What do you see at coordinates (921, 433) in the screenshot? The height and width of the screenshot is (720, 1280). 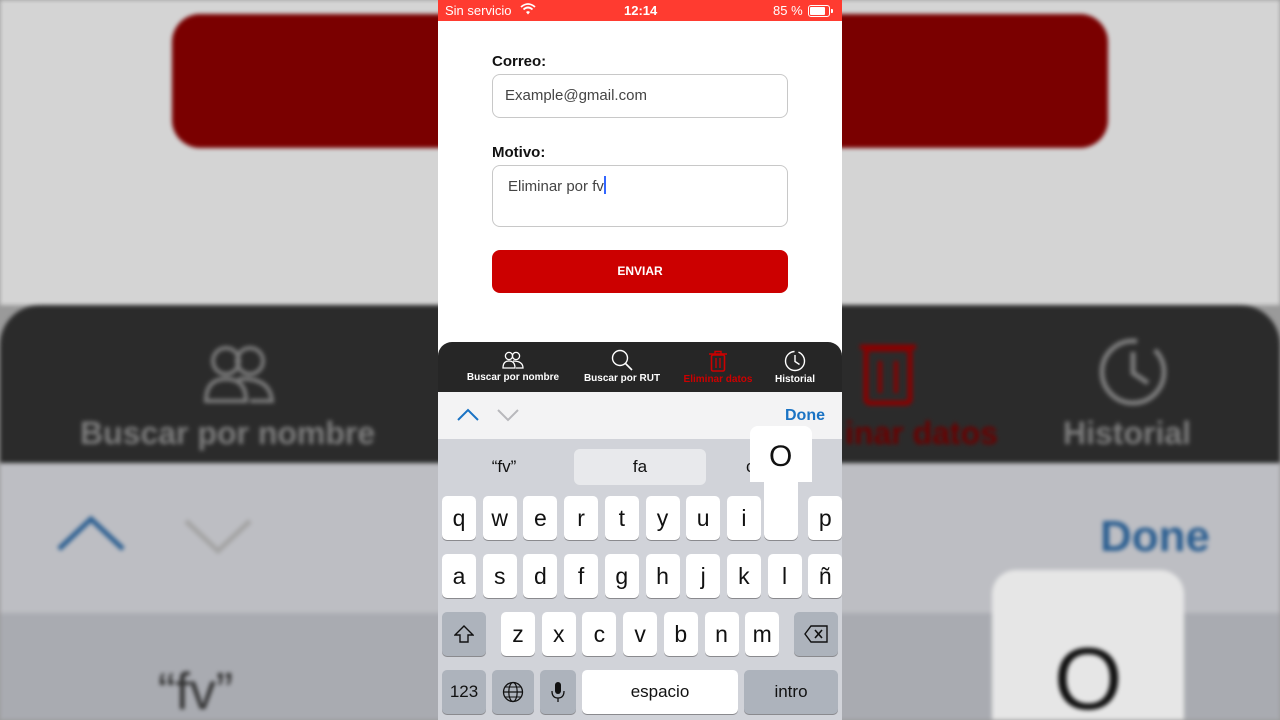 I see `bg-tab-label: inar datos` at bounding box center [921, 433].